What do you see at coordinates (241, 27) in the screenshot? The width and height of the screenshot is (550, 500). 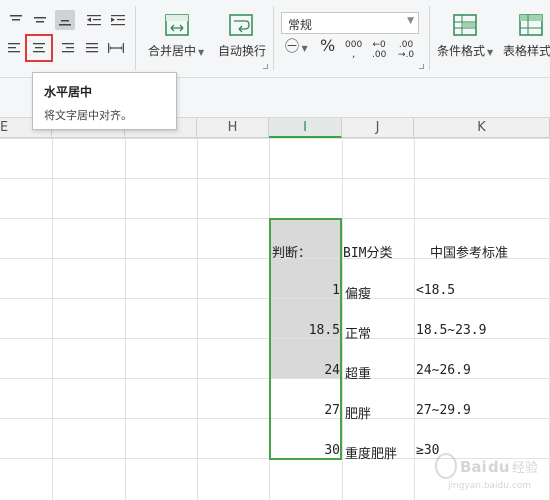 I see `wrap-text-icon` at bounding box center [241, 27].